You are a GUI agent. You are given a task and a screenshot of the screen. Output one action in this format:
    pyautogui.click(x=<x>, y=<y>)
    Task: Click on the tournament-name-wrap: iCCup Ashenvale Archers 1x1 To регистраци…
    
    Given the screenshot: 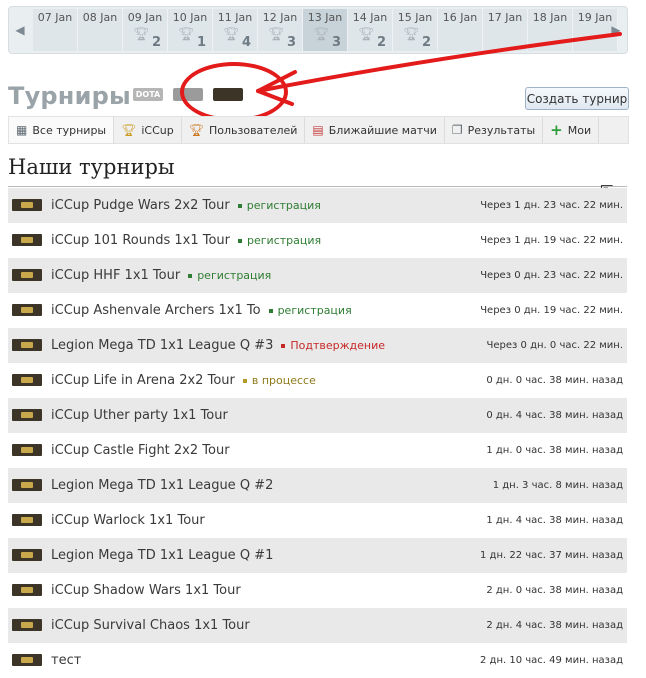 What is the action you would take?
    pyautogui.click(x=201, y=310)
    